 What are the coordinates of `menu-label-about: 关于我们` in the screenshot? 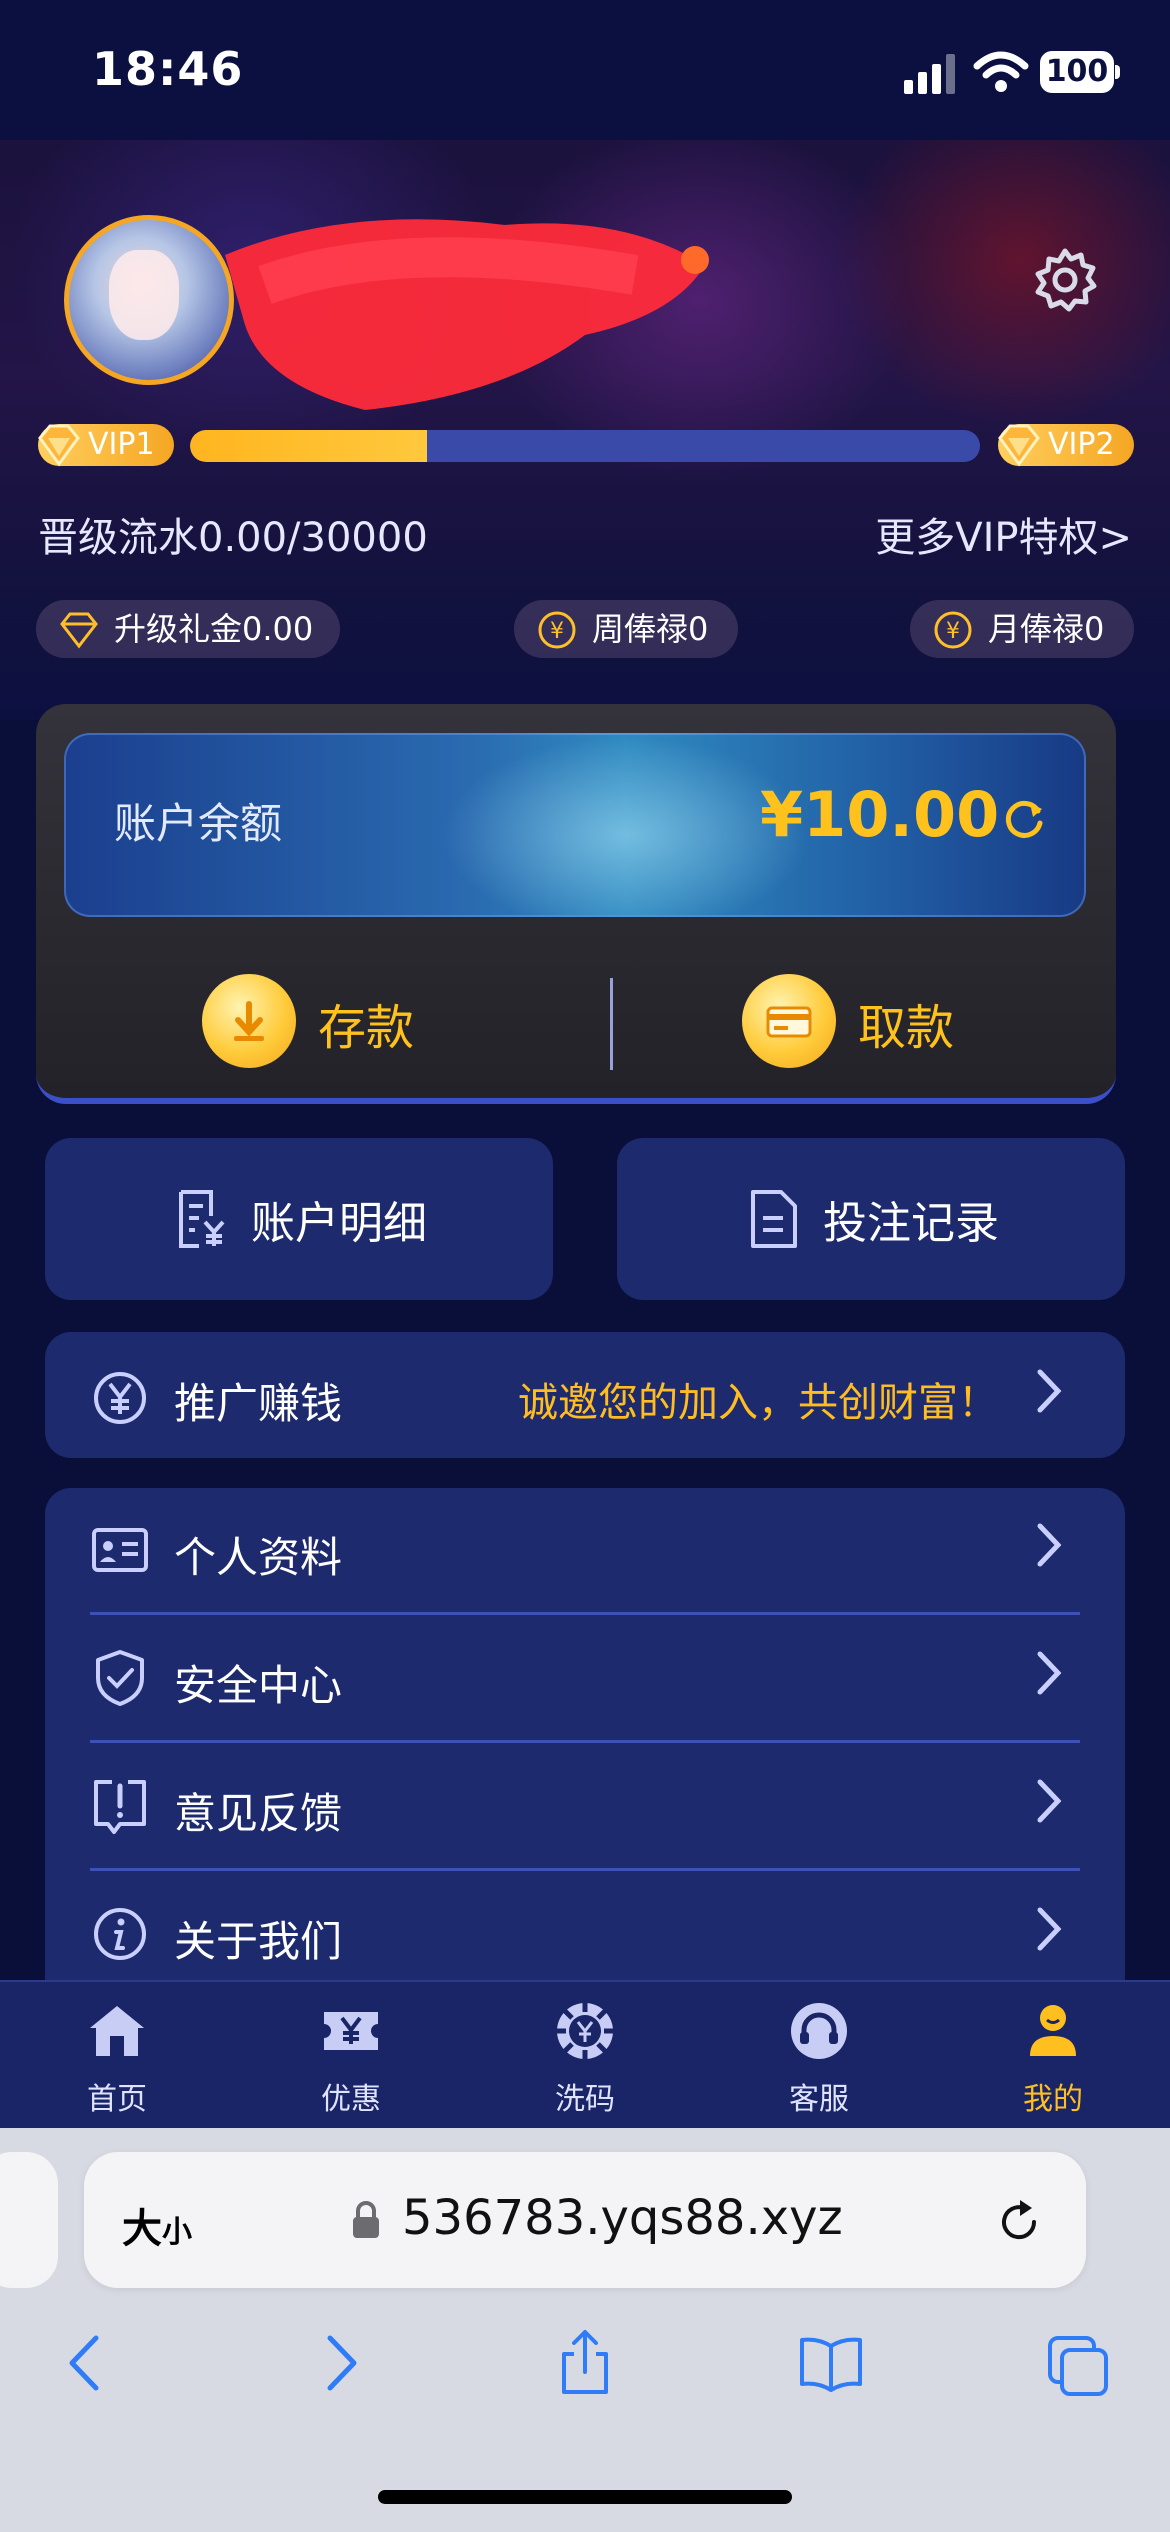 It's located at (258, 1941).